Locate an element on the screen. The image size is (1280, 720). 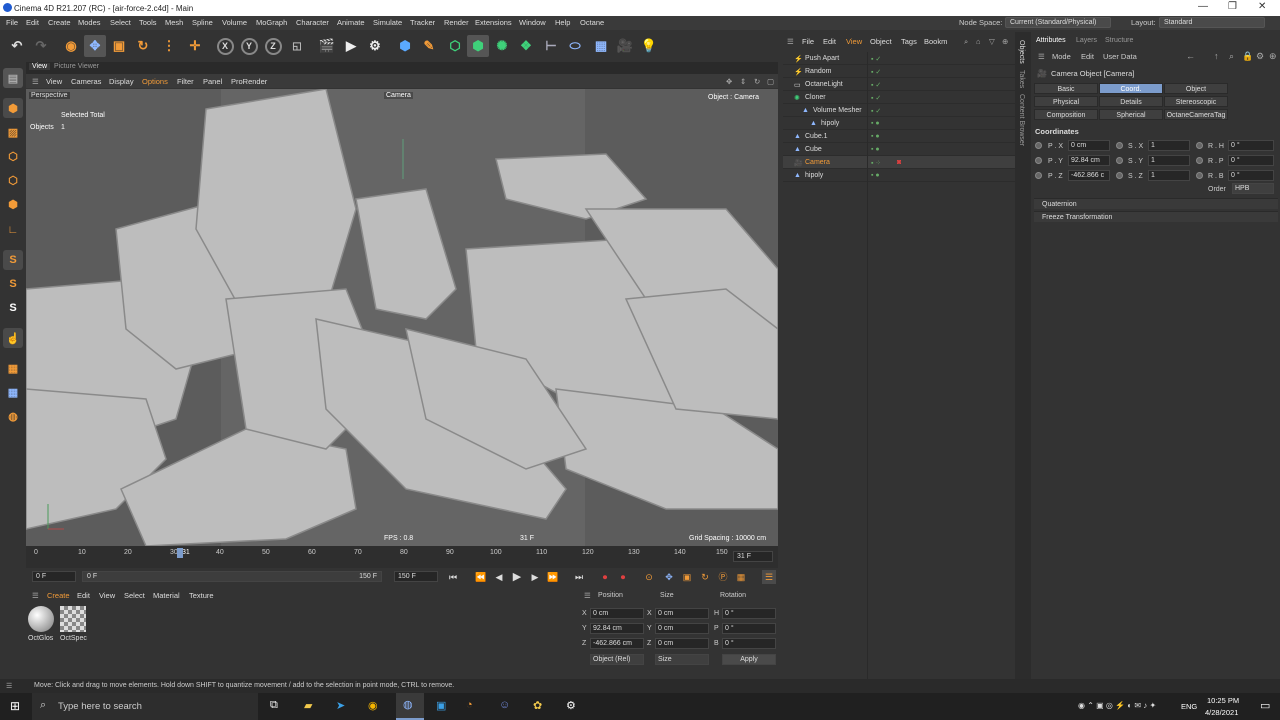
coord-mode-dropdown: Object (Rel) is located at coordinates (617, 659).